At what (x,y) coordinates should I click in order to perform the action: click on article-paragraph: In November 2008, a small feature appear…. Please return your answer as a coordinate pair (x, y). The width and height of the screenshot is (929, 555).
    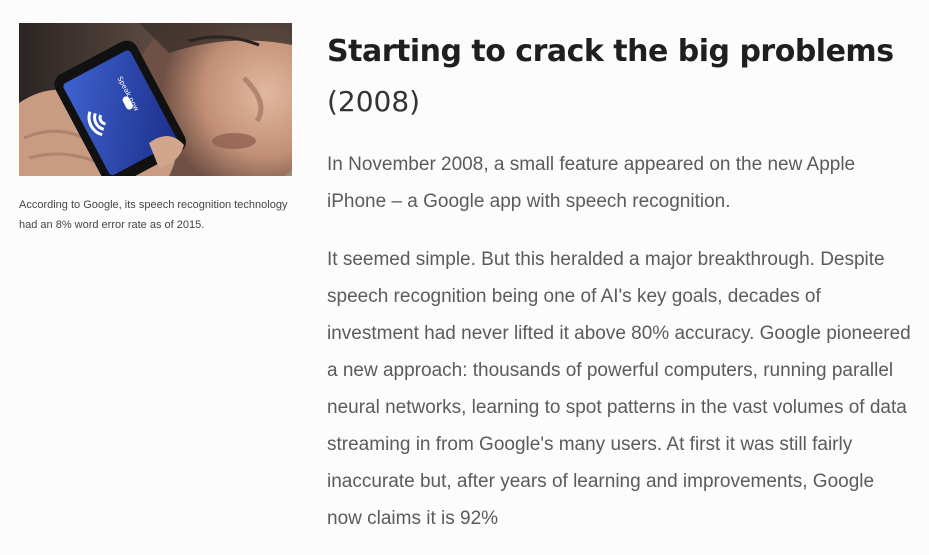
    Looking at the image, I should click on (591, 183).